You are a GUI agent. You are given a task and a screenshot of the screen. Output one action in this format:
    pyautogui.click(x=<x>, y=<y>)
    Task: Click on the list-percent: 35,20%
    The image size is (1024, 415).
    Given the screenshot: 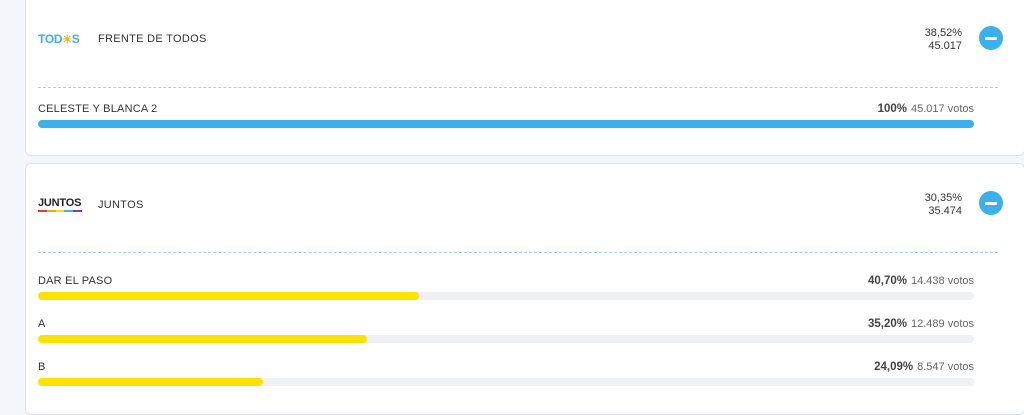 What is the action you would take?
    pyautogui.click(x=887, y=324)
    